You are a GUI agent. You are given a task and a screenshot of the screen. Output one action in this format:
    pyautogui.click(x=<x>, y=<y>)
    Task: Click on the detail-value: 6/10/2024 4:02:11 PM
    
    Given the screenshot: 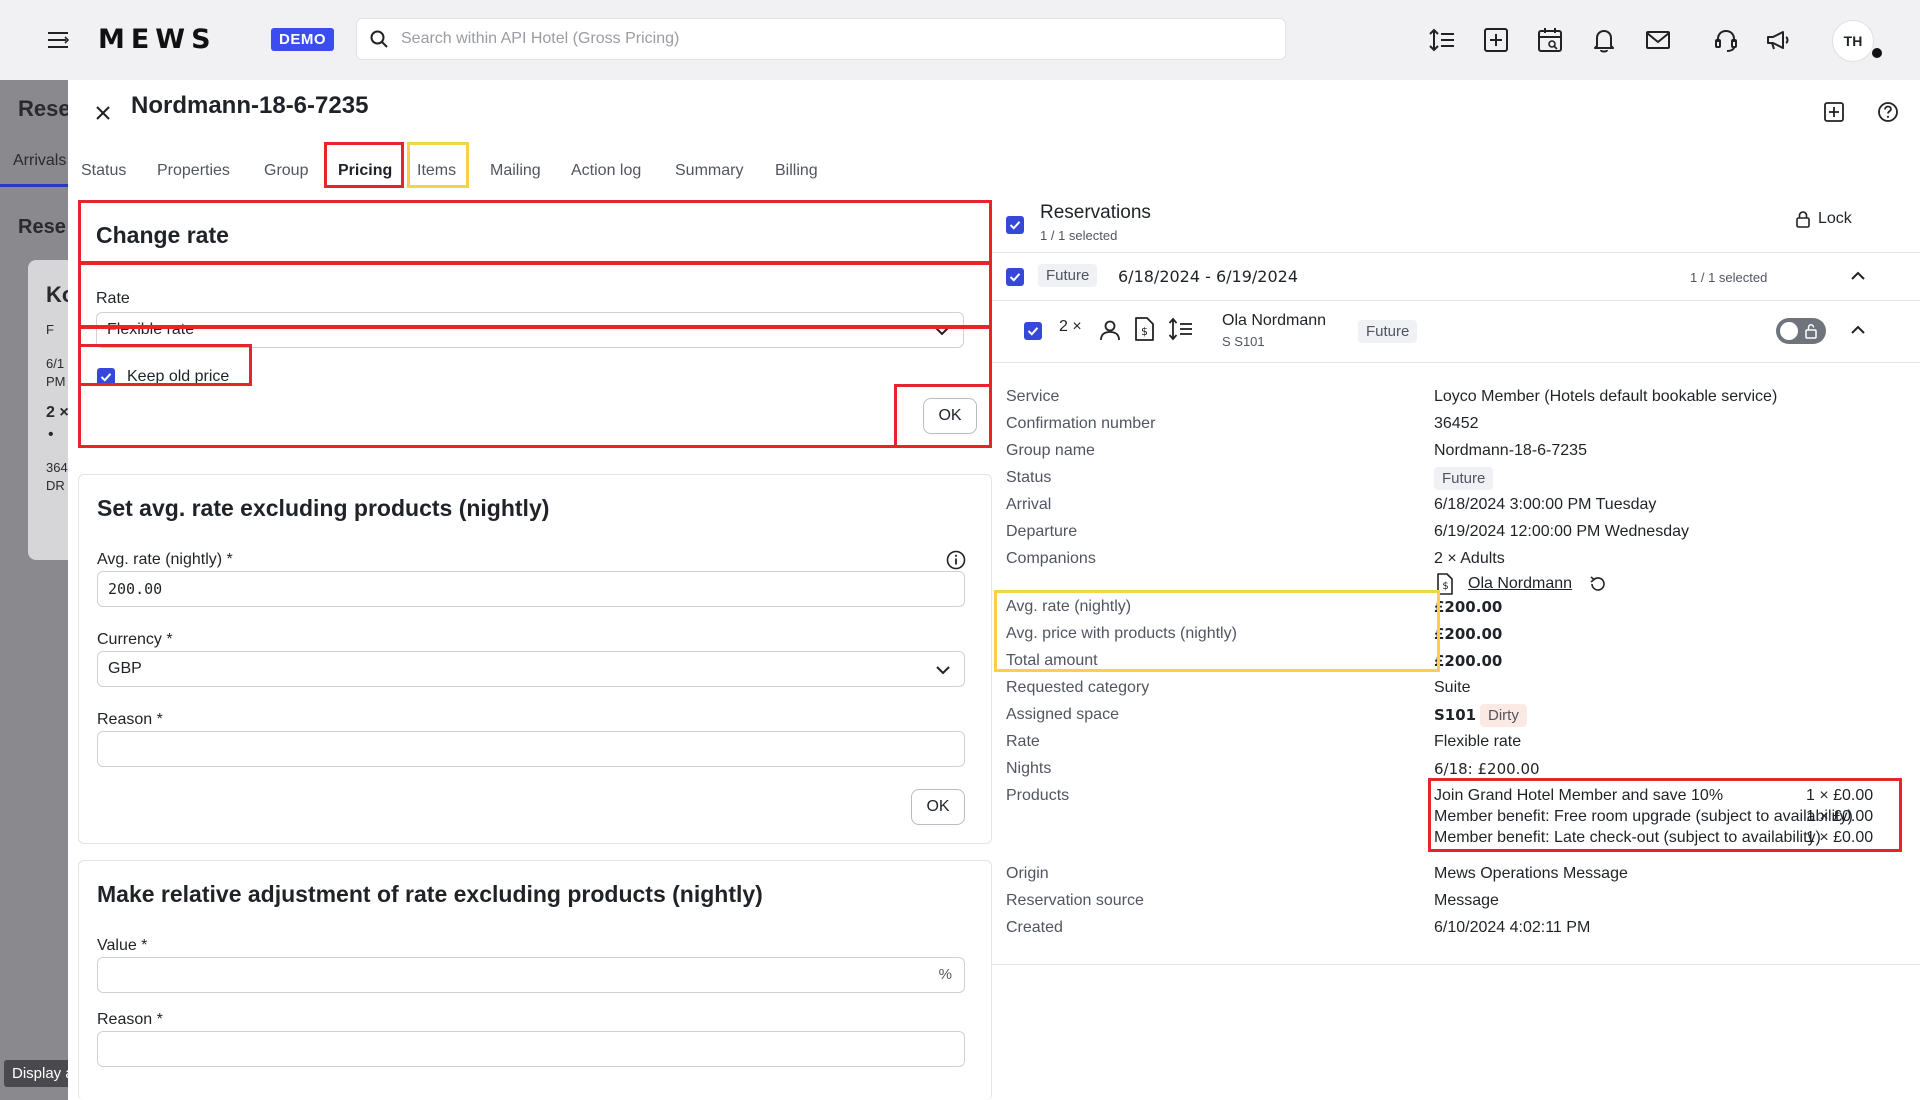 What is the action you would take?
    pyautogui.click(x=1512, y=927)
    